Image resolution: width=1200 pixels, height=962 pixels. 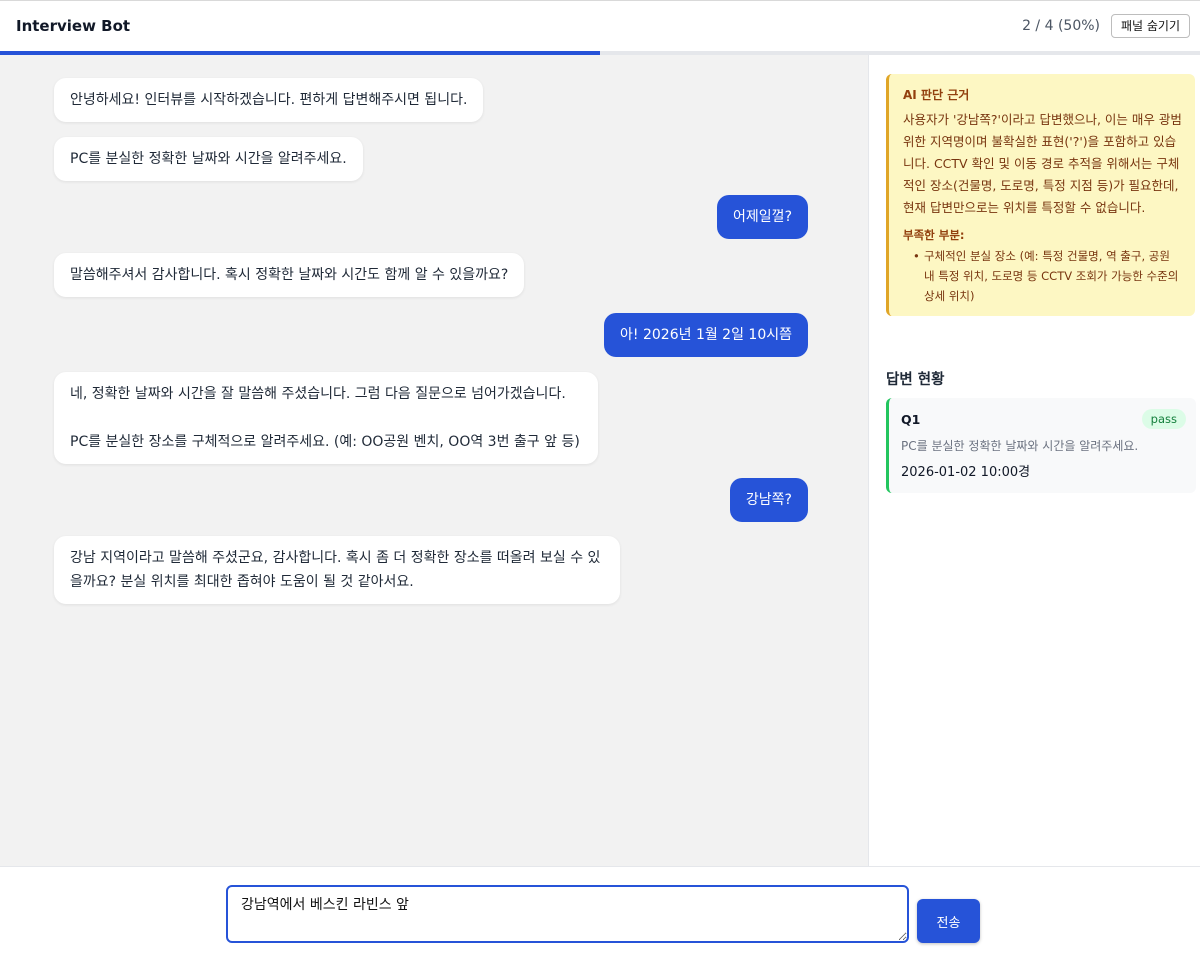 I want to click on answer-status-heading: 답변 현황, so click(x=915, y=380).